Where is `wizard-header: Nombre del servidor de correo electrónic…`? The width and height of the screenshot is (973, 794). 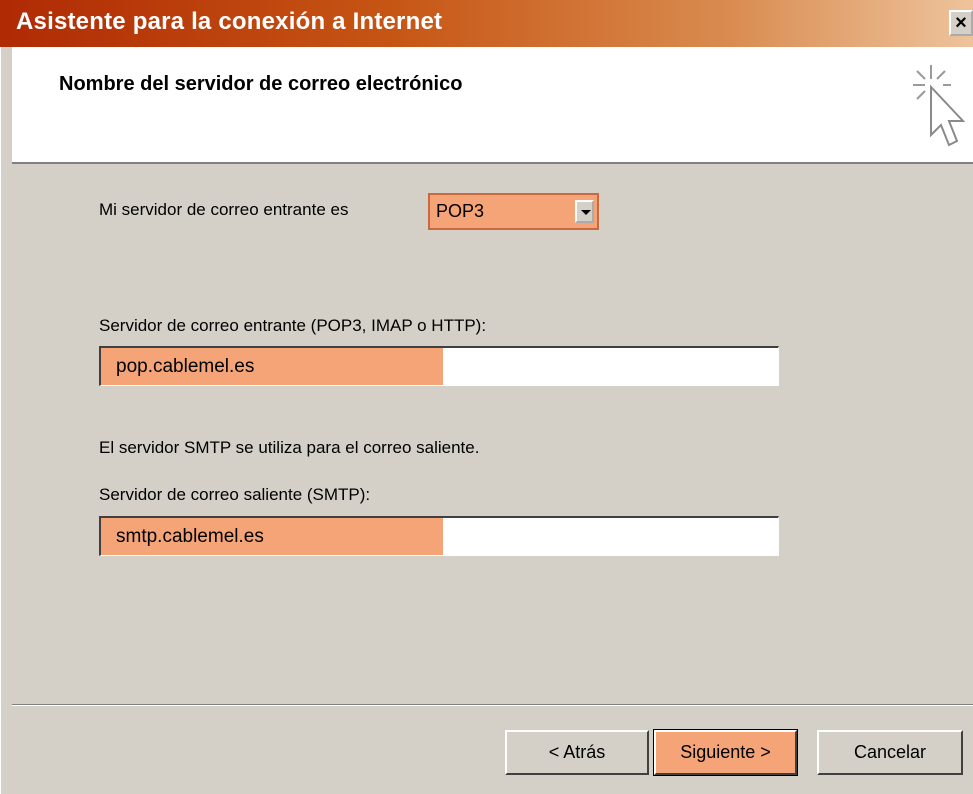
wizard-header: Nombre del servidor de correo electrónic… is located at coordinates (492, 105).